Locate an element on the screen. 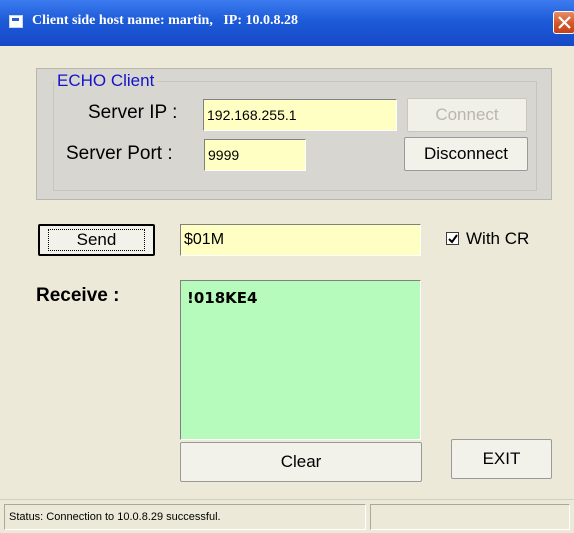 The width and height of the screenshot is (574, 533). server-port-label: Server Port : is located at coordinates (119, 153).